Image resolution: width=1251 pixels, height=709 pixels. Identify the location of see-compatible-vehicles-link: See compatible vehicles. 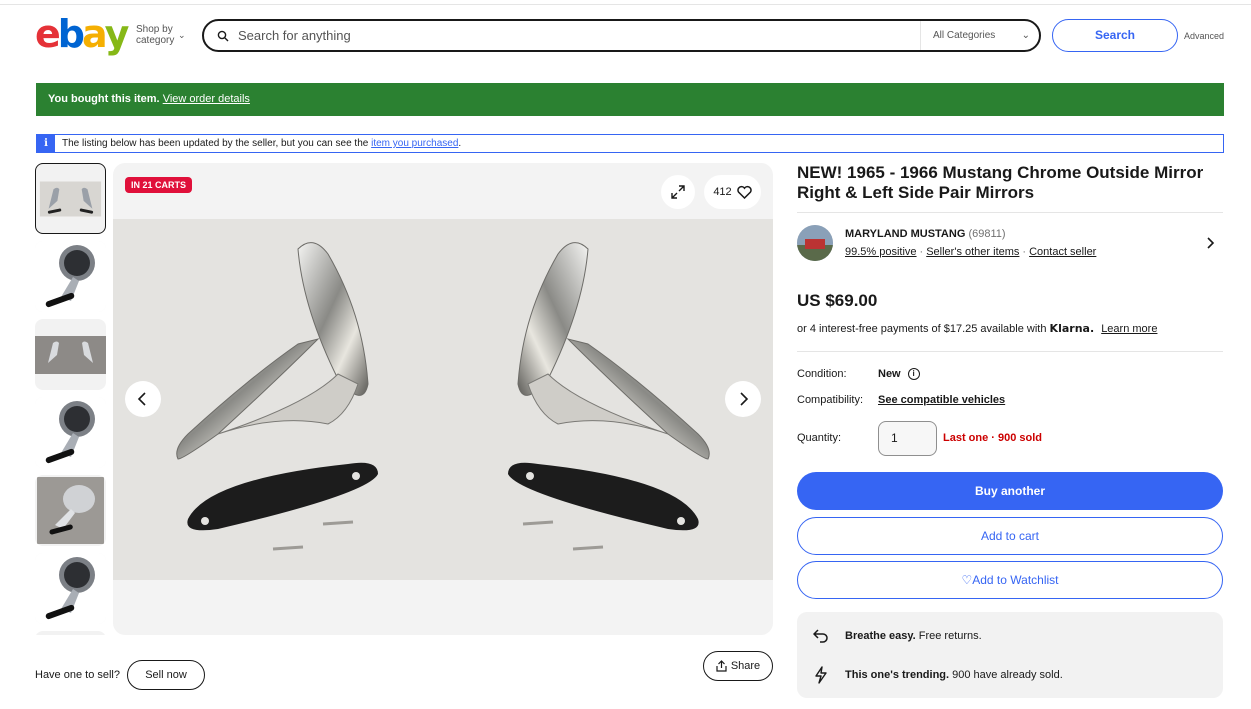
(941, 400).